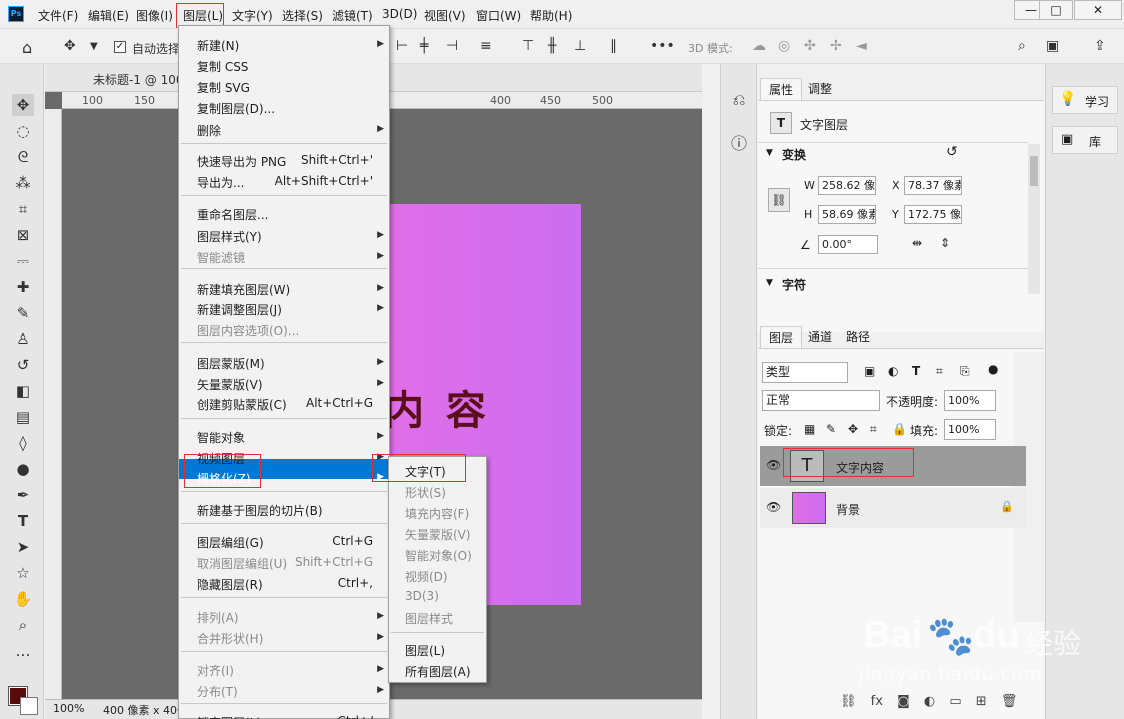 The width and height of the screenshot is (1124, 719). I want to click on submenu-item: 矢量蒙版(V), so click(438, 534).